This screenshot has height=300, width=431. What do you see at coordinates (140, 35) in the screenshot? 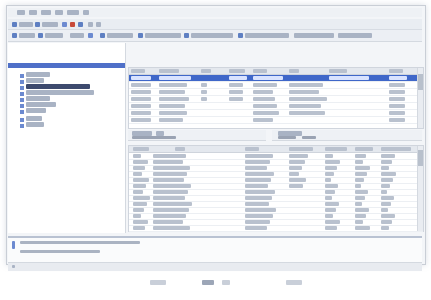
I see `table-icon` at bounding box center [140, 35].